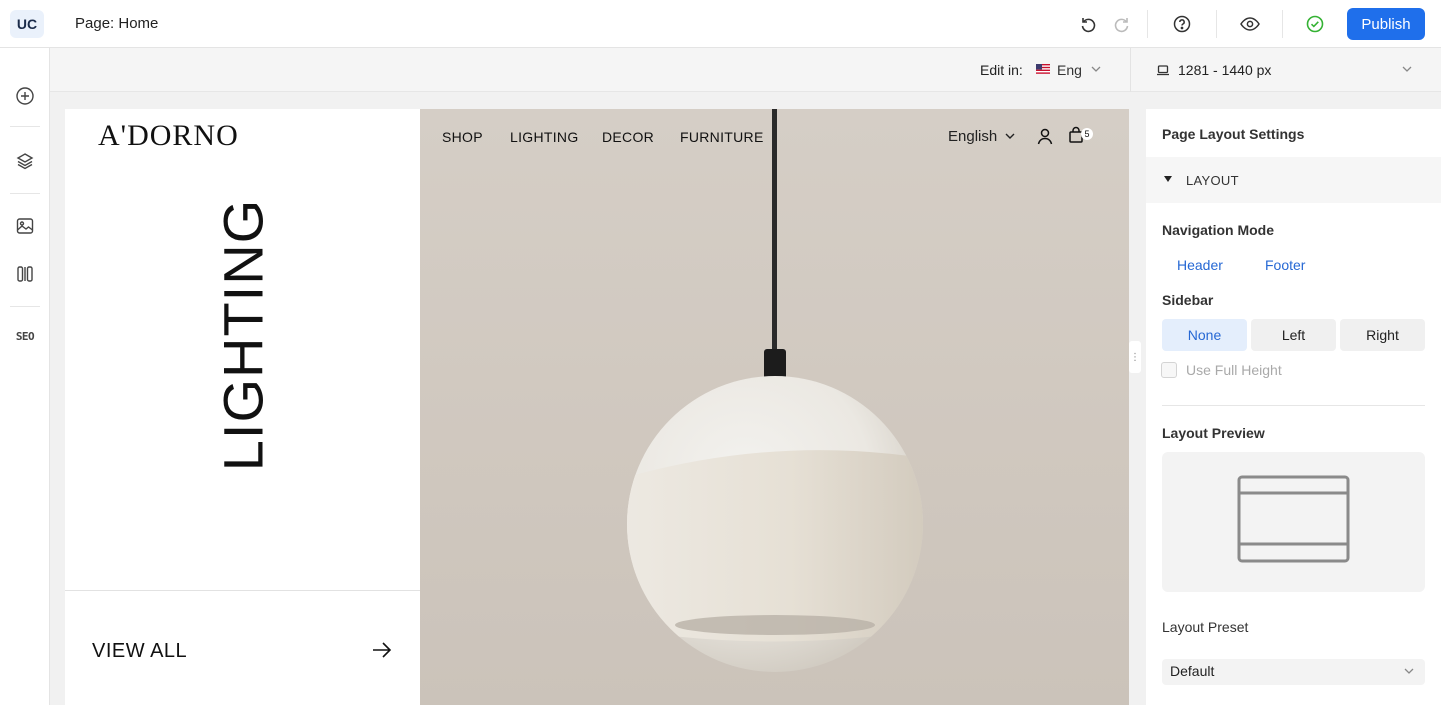 The width and height of the screenshot is (1441, 705). What do you see at coordinates (116, 23) in the screenshot?
I see `page-title: Page: Home` at bounding box center [116, 23].